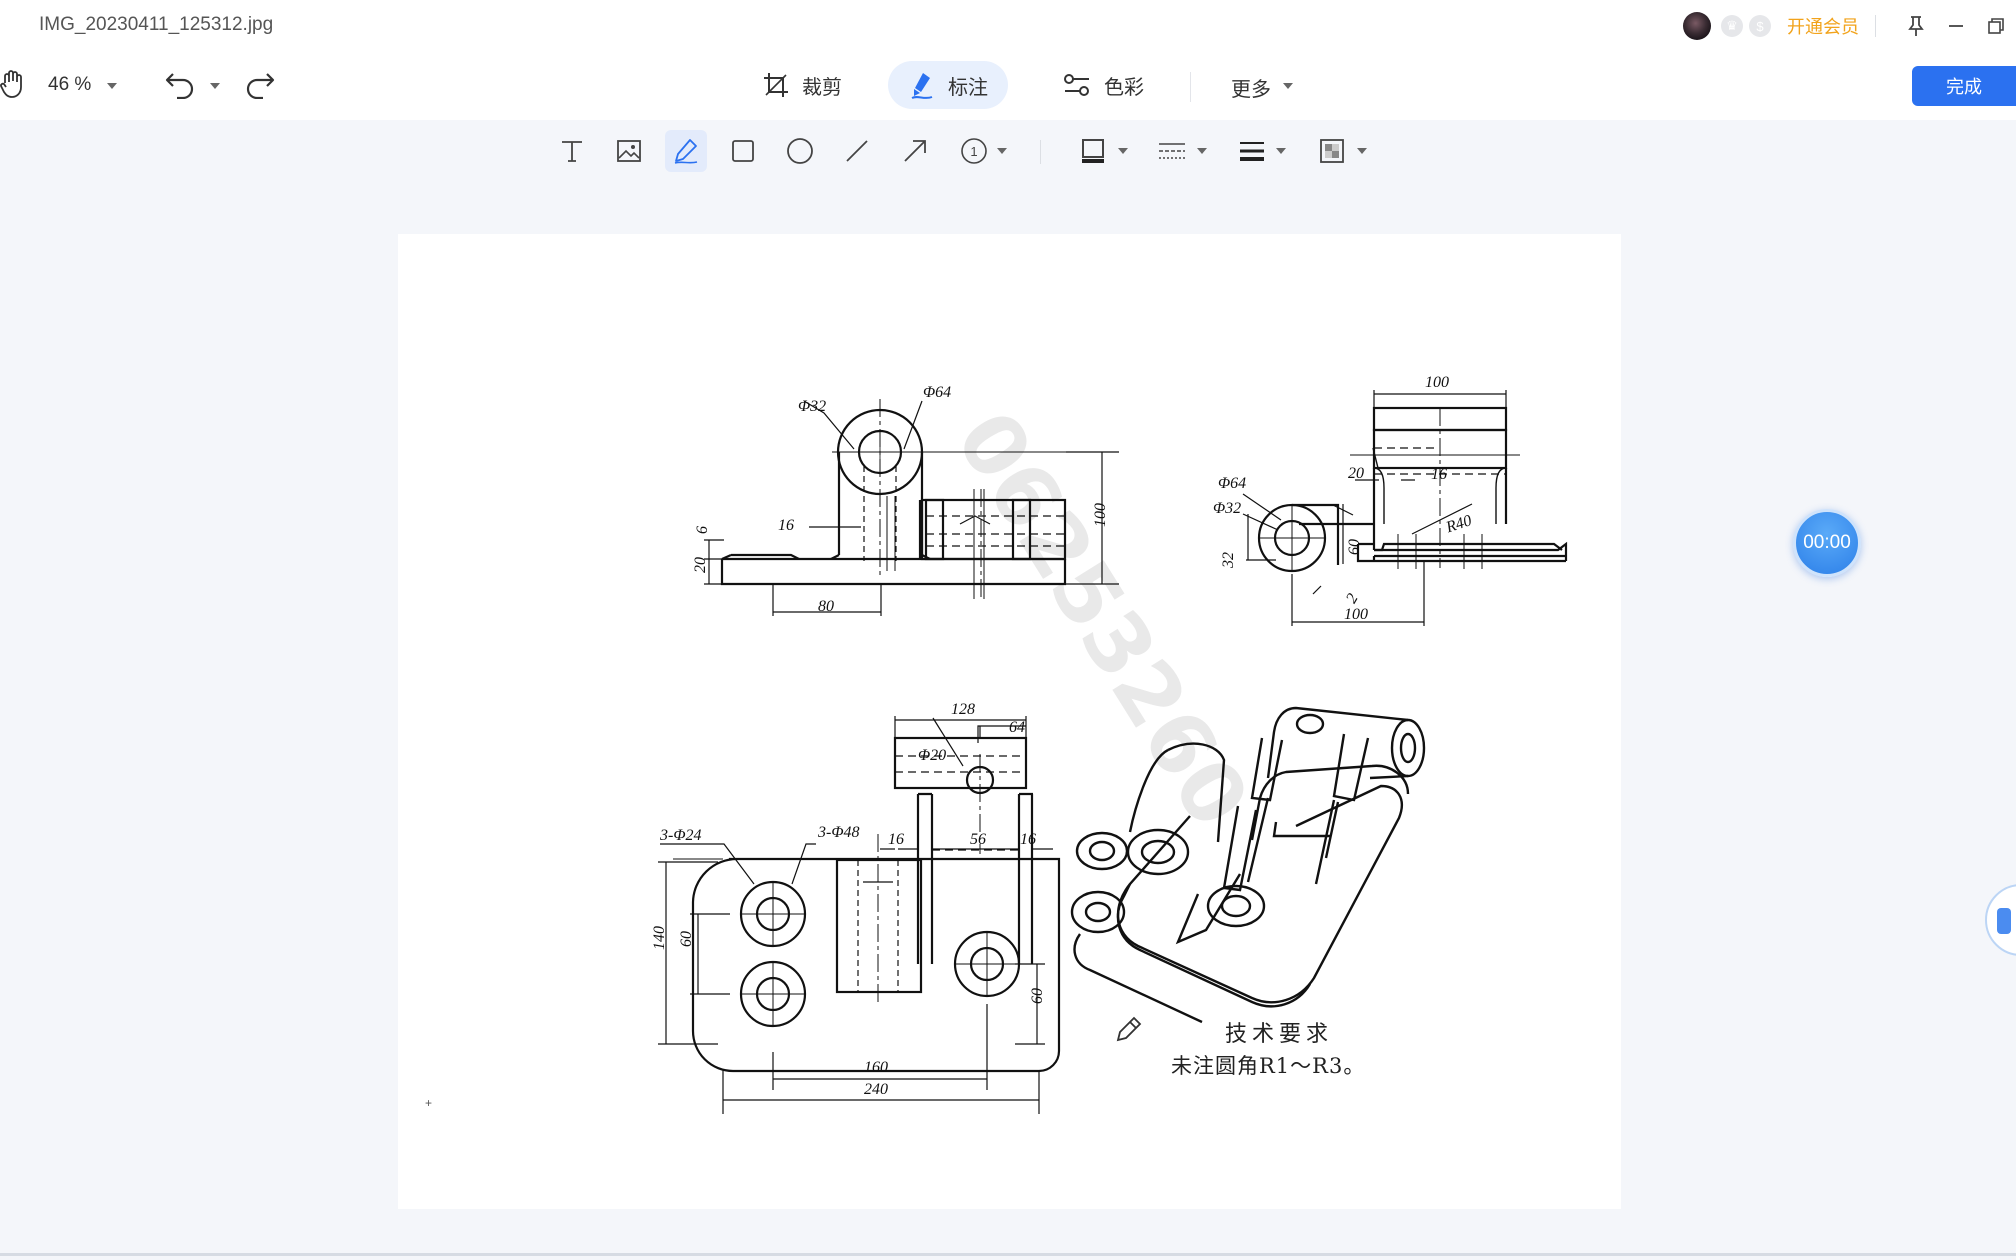 The height and width of the screenshot is (1260, 2016). Describe the element at coordinates (1916, 26) in the screenshot. I see `pin-icon` at that location.